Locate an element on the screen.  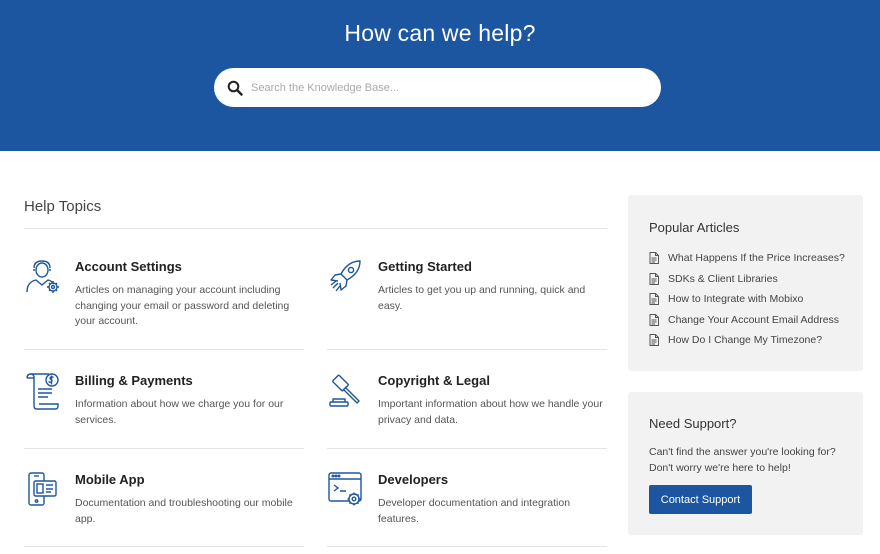
article-link: SDKs & Client Libraries is located at coordinates (723, 279).